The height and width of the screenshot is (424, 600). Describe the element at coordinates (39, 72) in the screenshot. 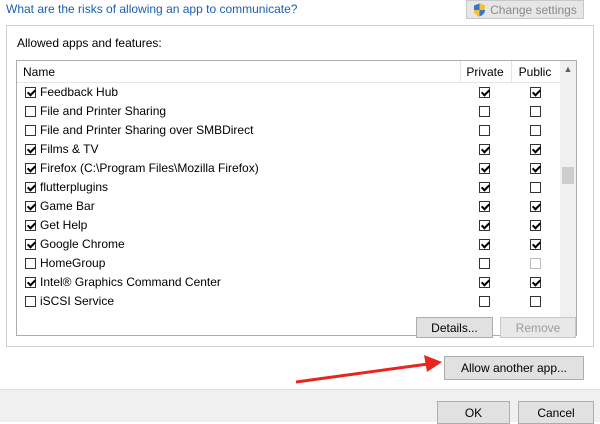

I see `column-header-name: Name` at that location.